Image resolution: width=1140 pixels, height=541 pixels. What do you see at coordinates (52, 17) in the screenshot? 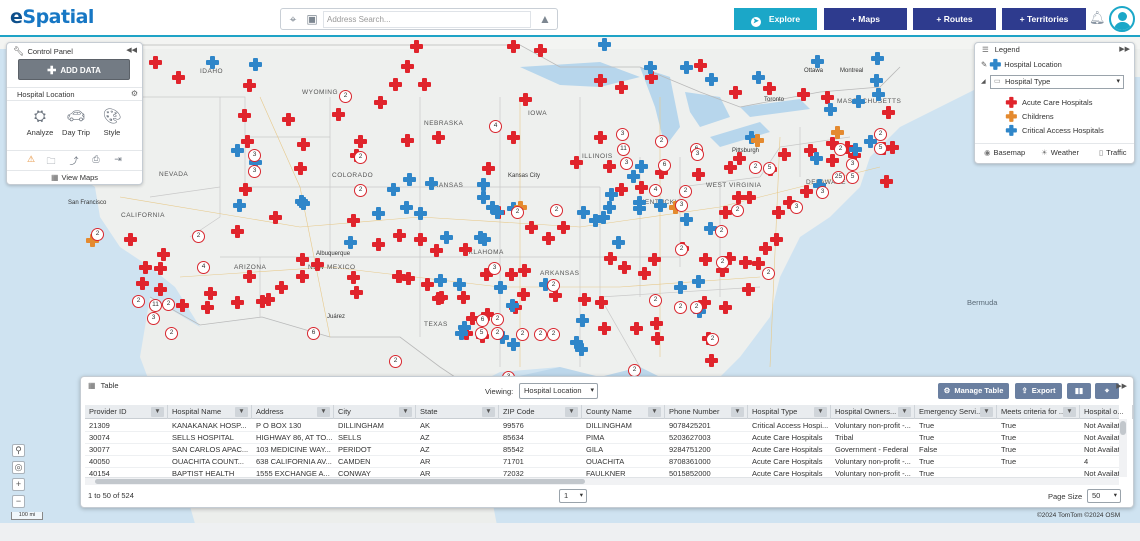
I see `espatial-logo: eSpatial` at bounding box center [52, 17].